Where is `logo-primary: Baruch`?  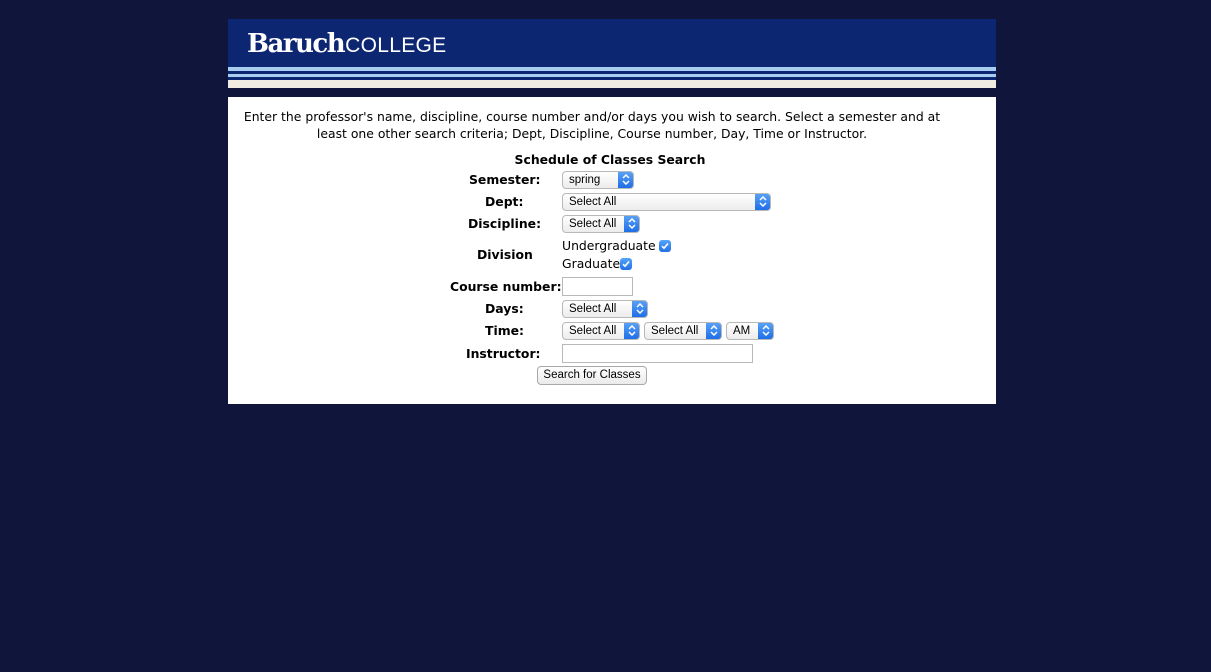 logo-primary: Baruch is located at coordinates (296, 44).